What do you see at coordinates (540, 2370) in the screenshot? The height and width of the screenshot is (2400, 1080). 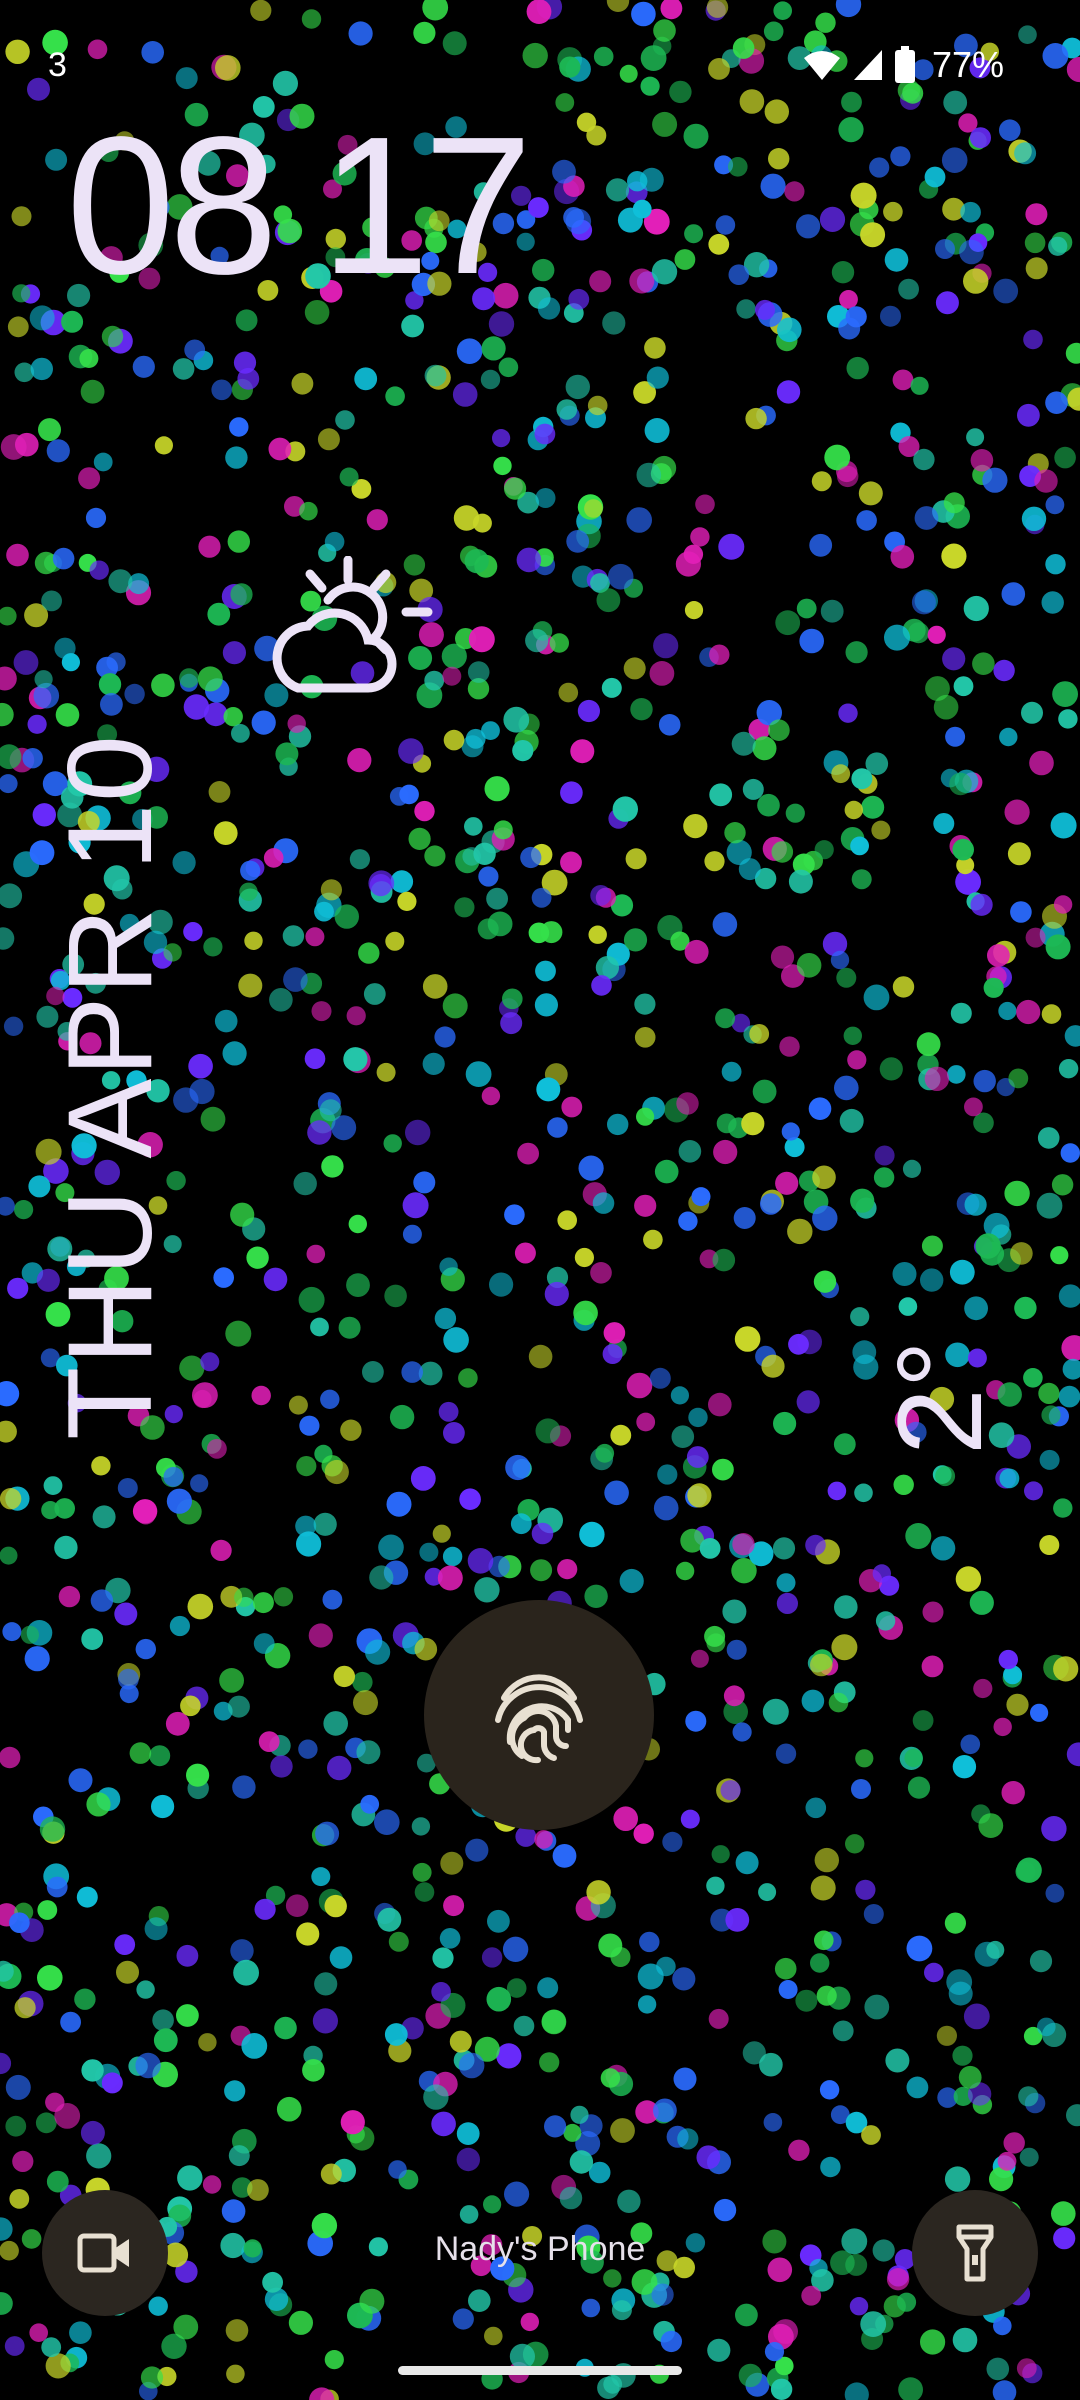 I see `home-gesture-bar` at bounding box center [540, 2370].